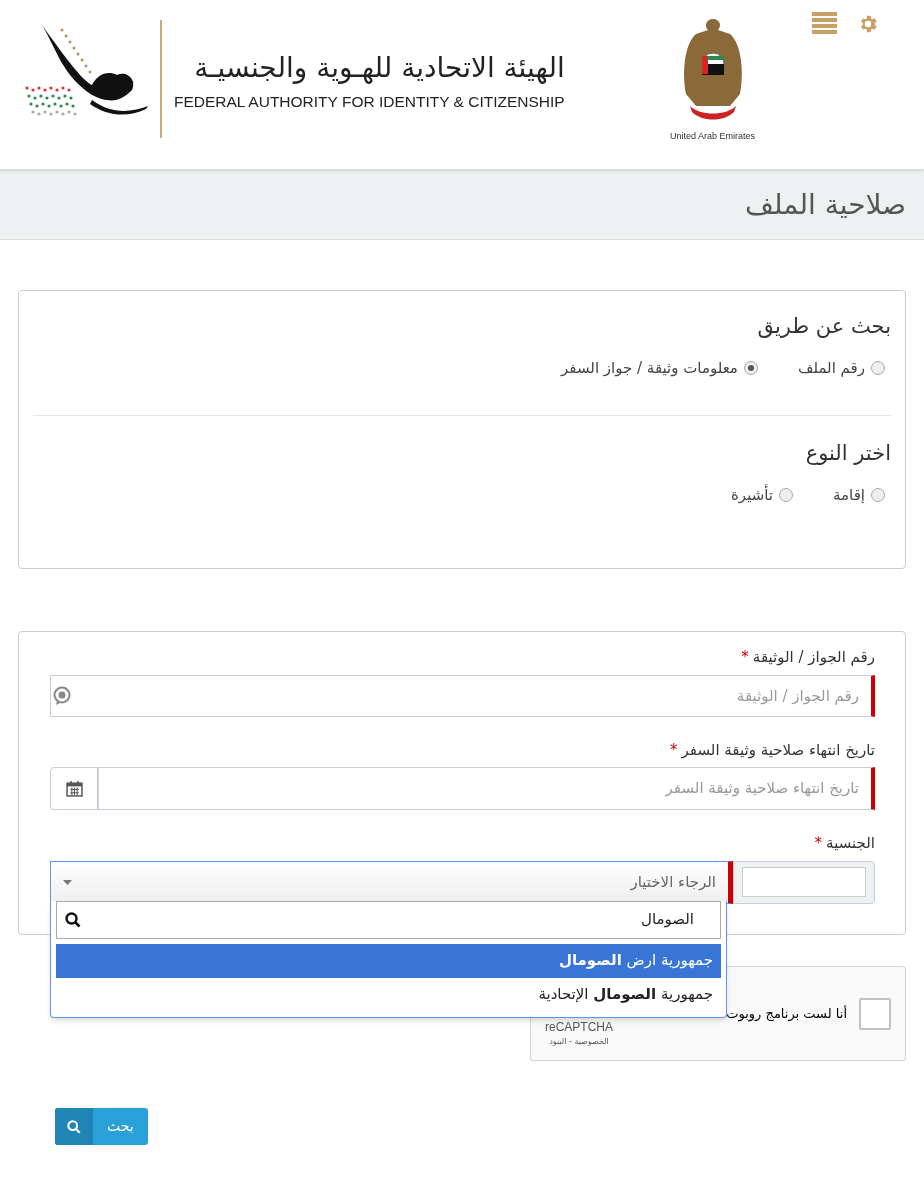 The width and height of the screenshot is (924, 1186). I want to click on menu-icon, so click(824, 23).